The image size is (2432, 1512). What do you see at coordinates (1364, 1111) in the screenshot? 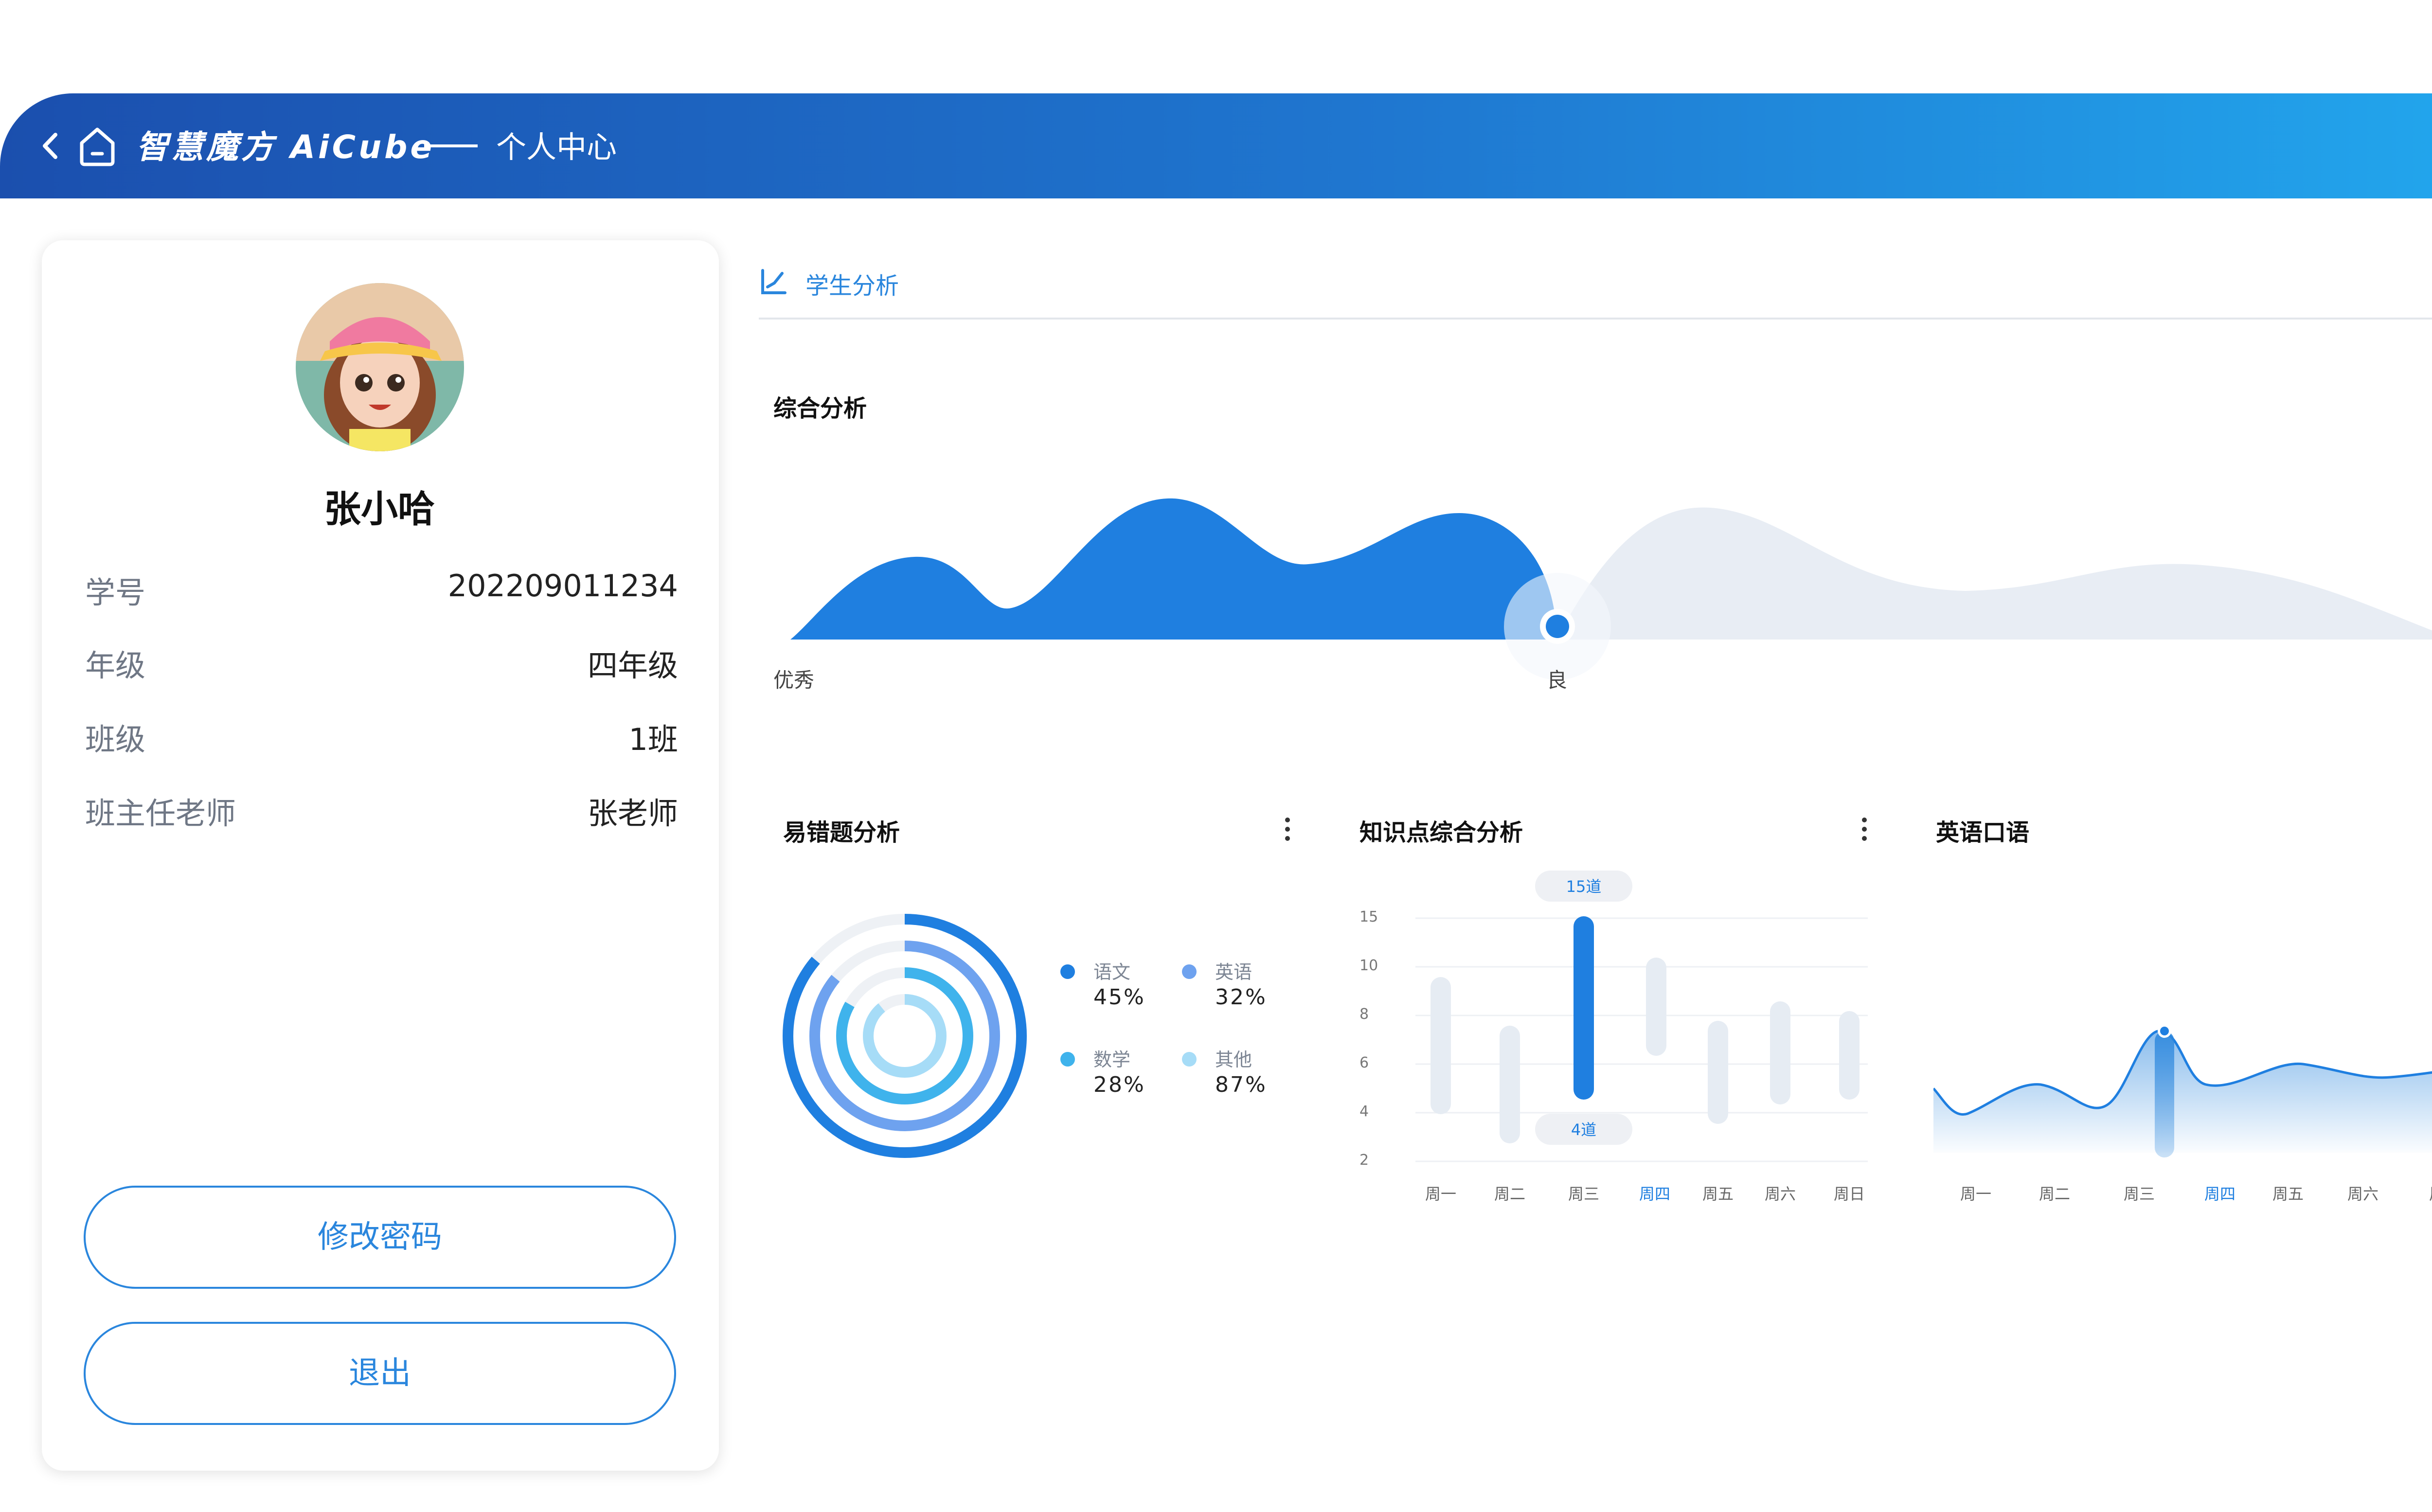
I see `y-tick: 4` at bounding box center [1364, 1111].